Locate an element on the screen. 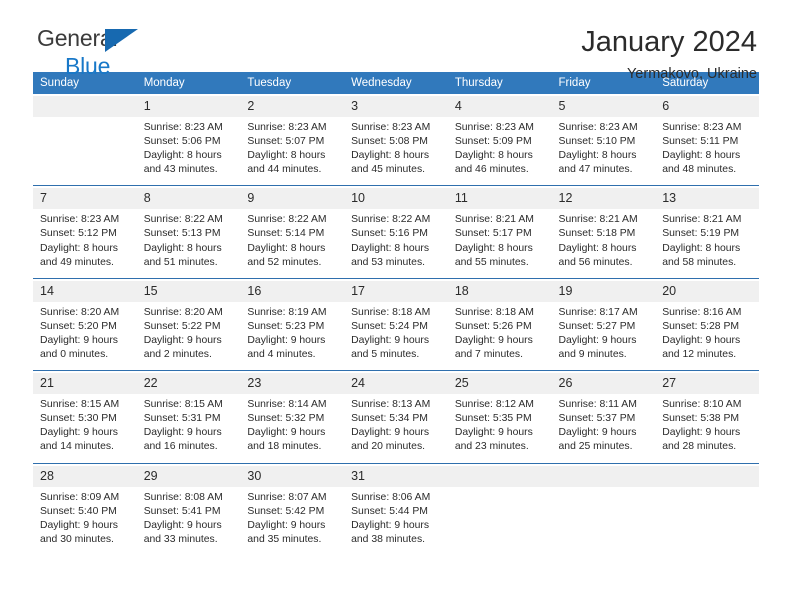  day-number: 12 is located at coordinates (603, 199).